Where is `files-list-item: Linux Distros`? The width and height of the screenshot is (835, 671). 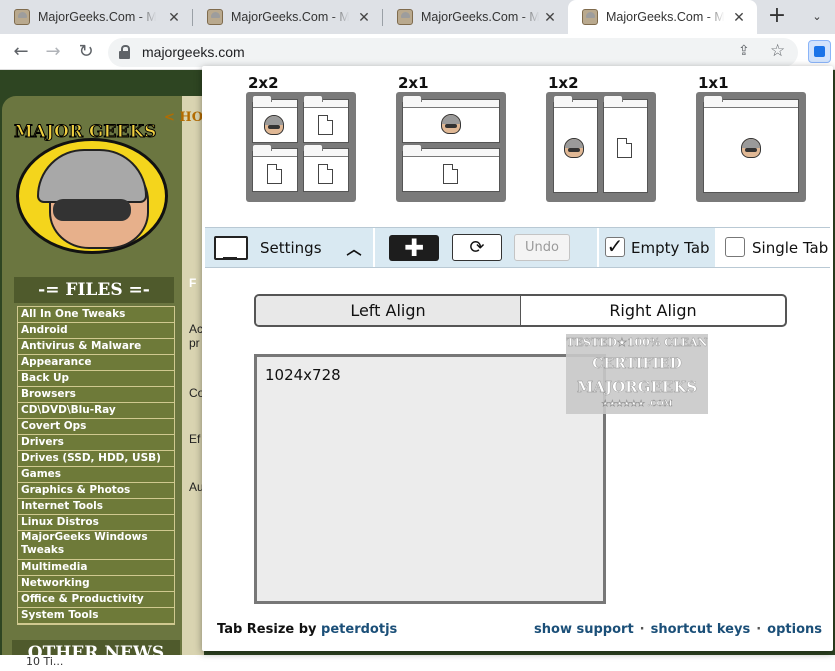
files-list-item: Linux Distros is located at coordinates (96, 523).